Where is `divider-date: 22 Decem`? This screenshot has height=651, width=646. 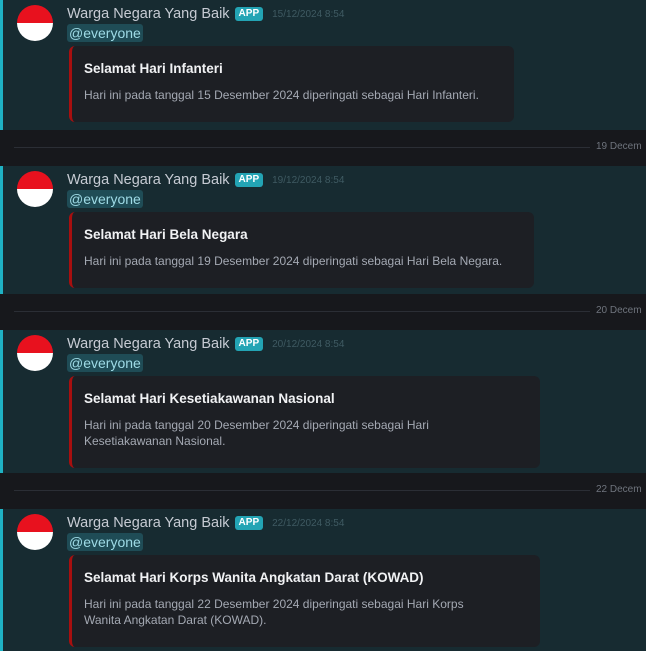
divider-date: 22 Decem is located at coordinates (619, 489).